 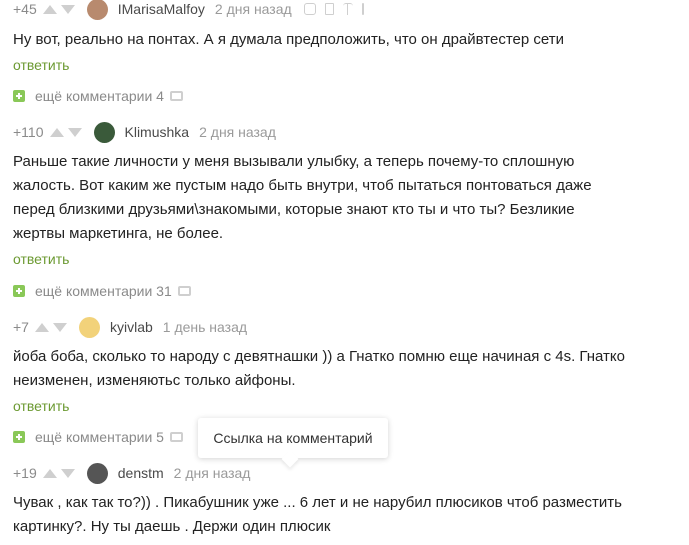 I want to click on more-comments-link: ещё комментарии 4, so click(x=98, y=96).